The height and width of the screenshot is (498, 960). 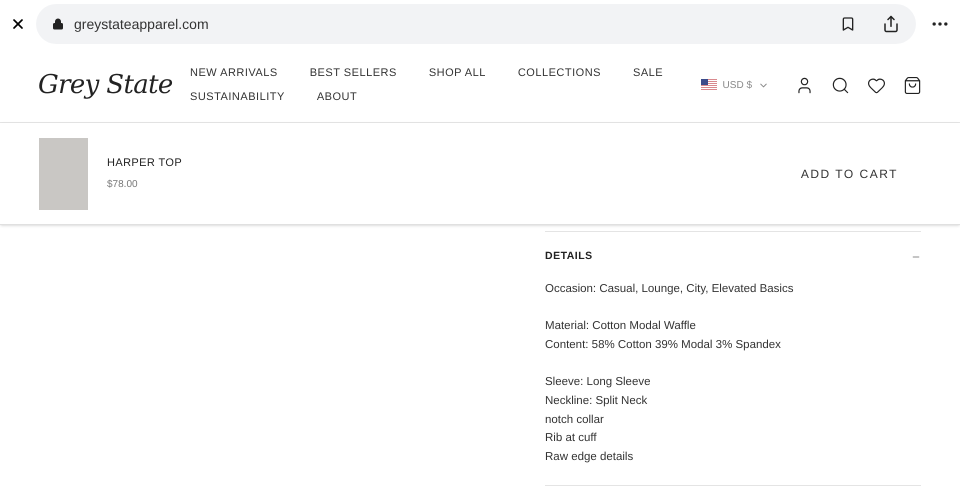 I want to click on share-icon, so click(x=891, y=24).